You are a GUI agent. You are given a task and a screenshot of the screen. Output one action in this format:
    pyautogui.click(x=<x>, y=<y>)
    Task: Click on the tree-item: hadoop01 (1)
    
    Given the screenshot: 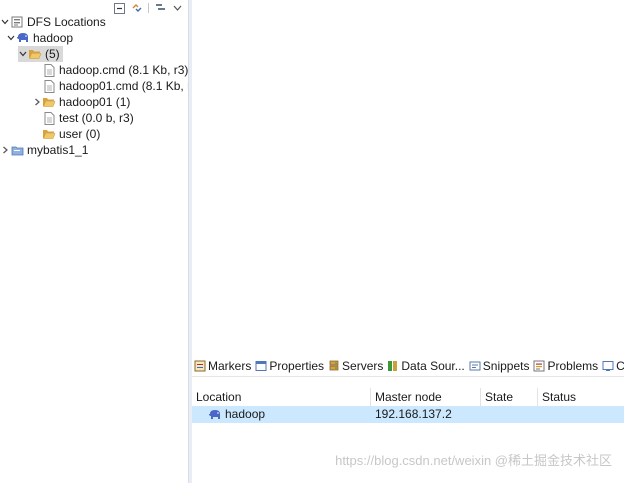 What is the action you would take?
    pyautogui.click(x=94, y=102)
    